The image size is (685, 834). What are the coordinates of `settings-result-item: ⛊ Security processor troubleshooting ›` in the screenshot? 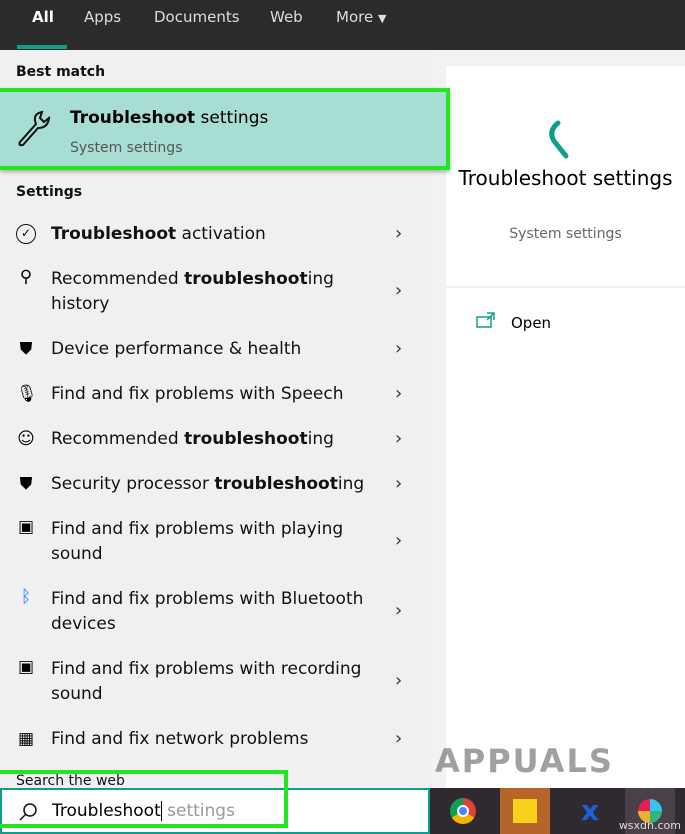 It's located at (215, 484).